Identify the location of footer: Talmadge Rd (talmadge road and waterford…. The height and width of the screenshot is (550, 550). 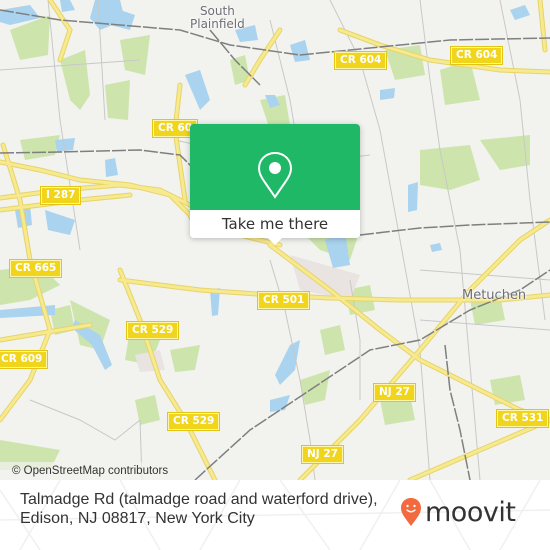
(275, 515).